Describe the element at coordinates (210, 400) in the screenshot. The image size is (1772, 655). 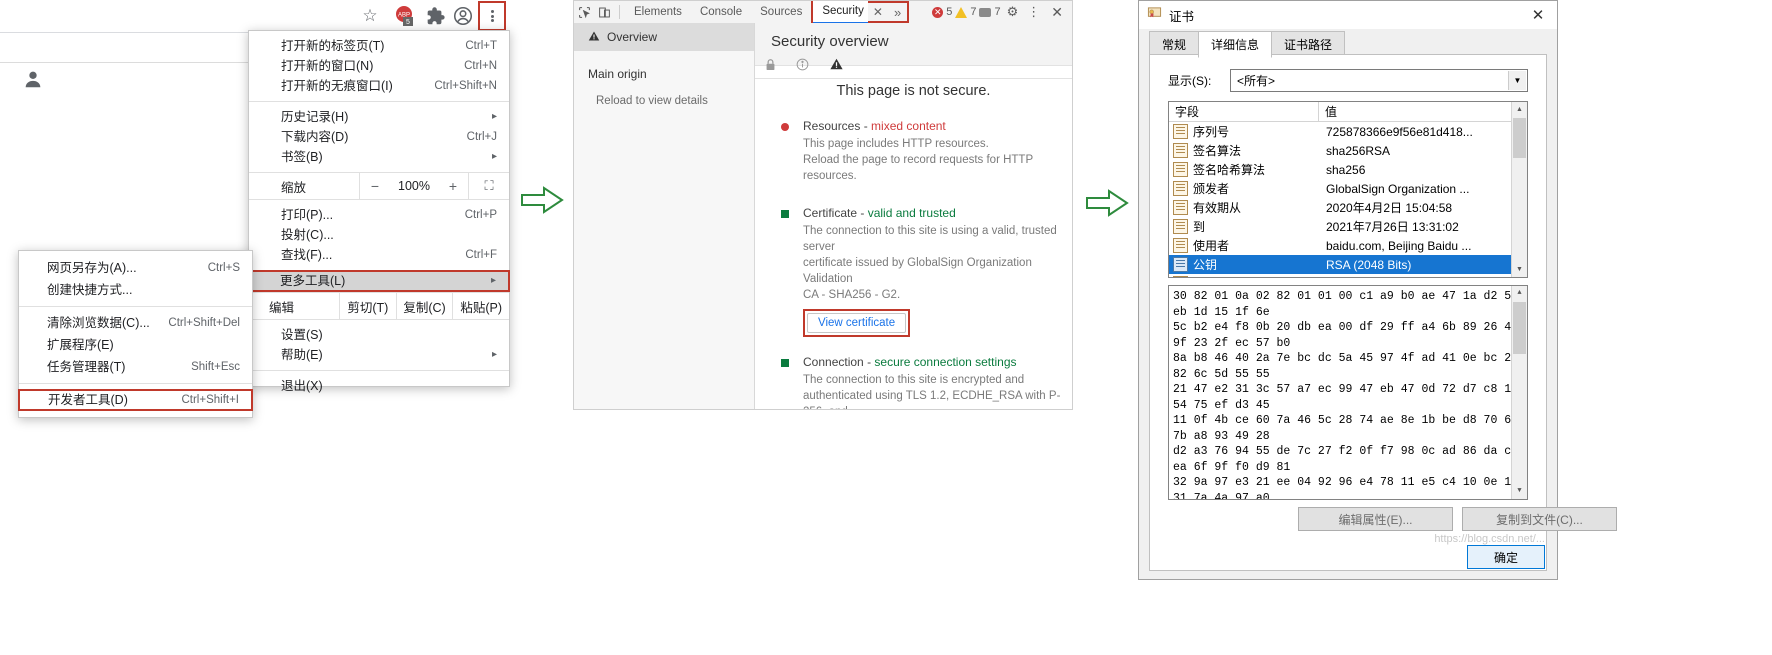
I see `submenu-item-accel: Ctrl+Shift+I` at that location.